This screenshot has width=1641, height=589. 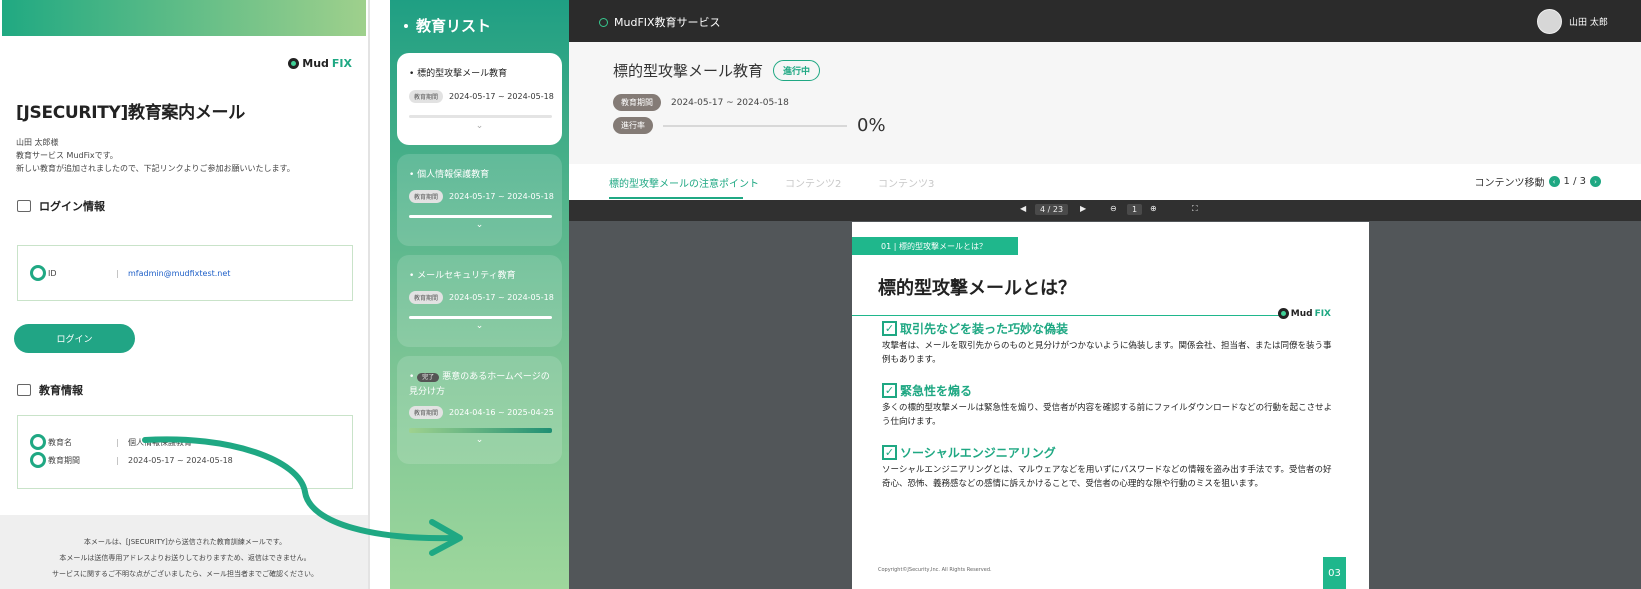 I want to click on edu-card-title: • 個人情報保護教育, so click(x=449, y=175).